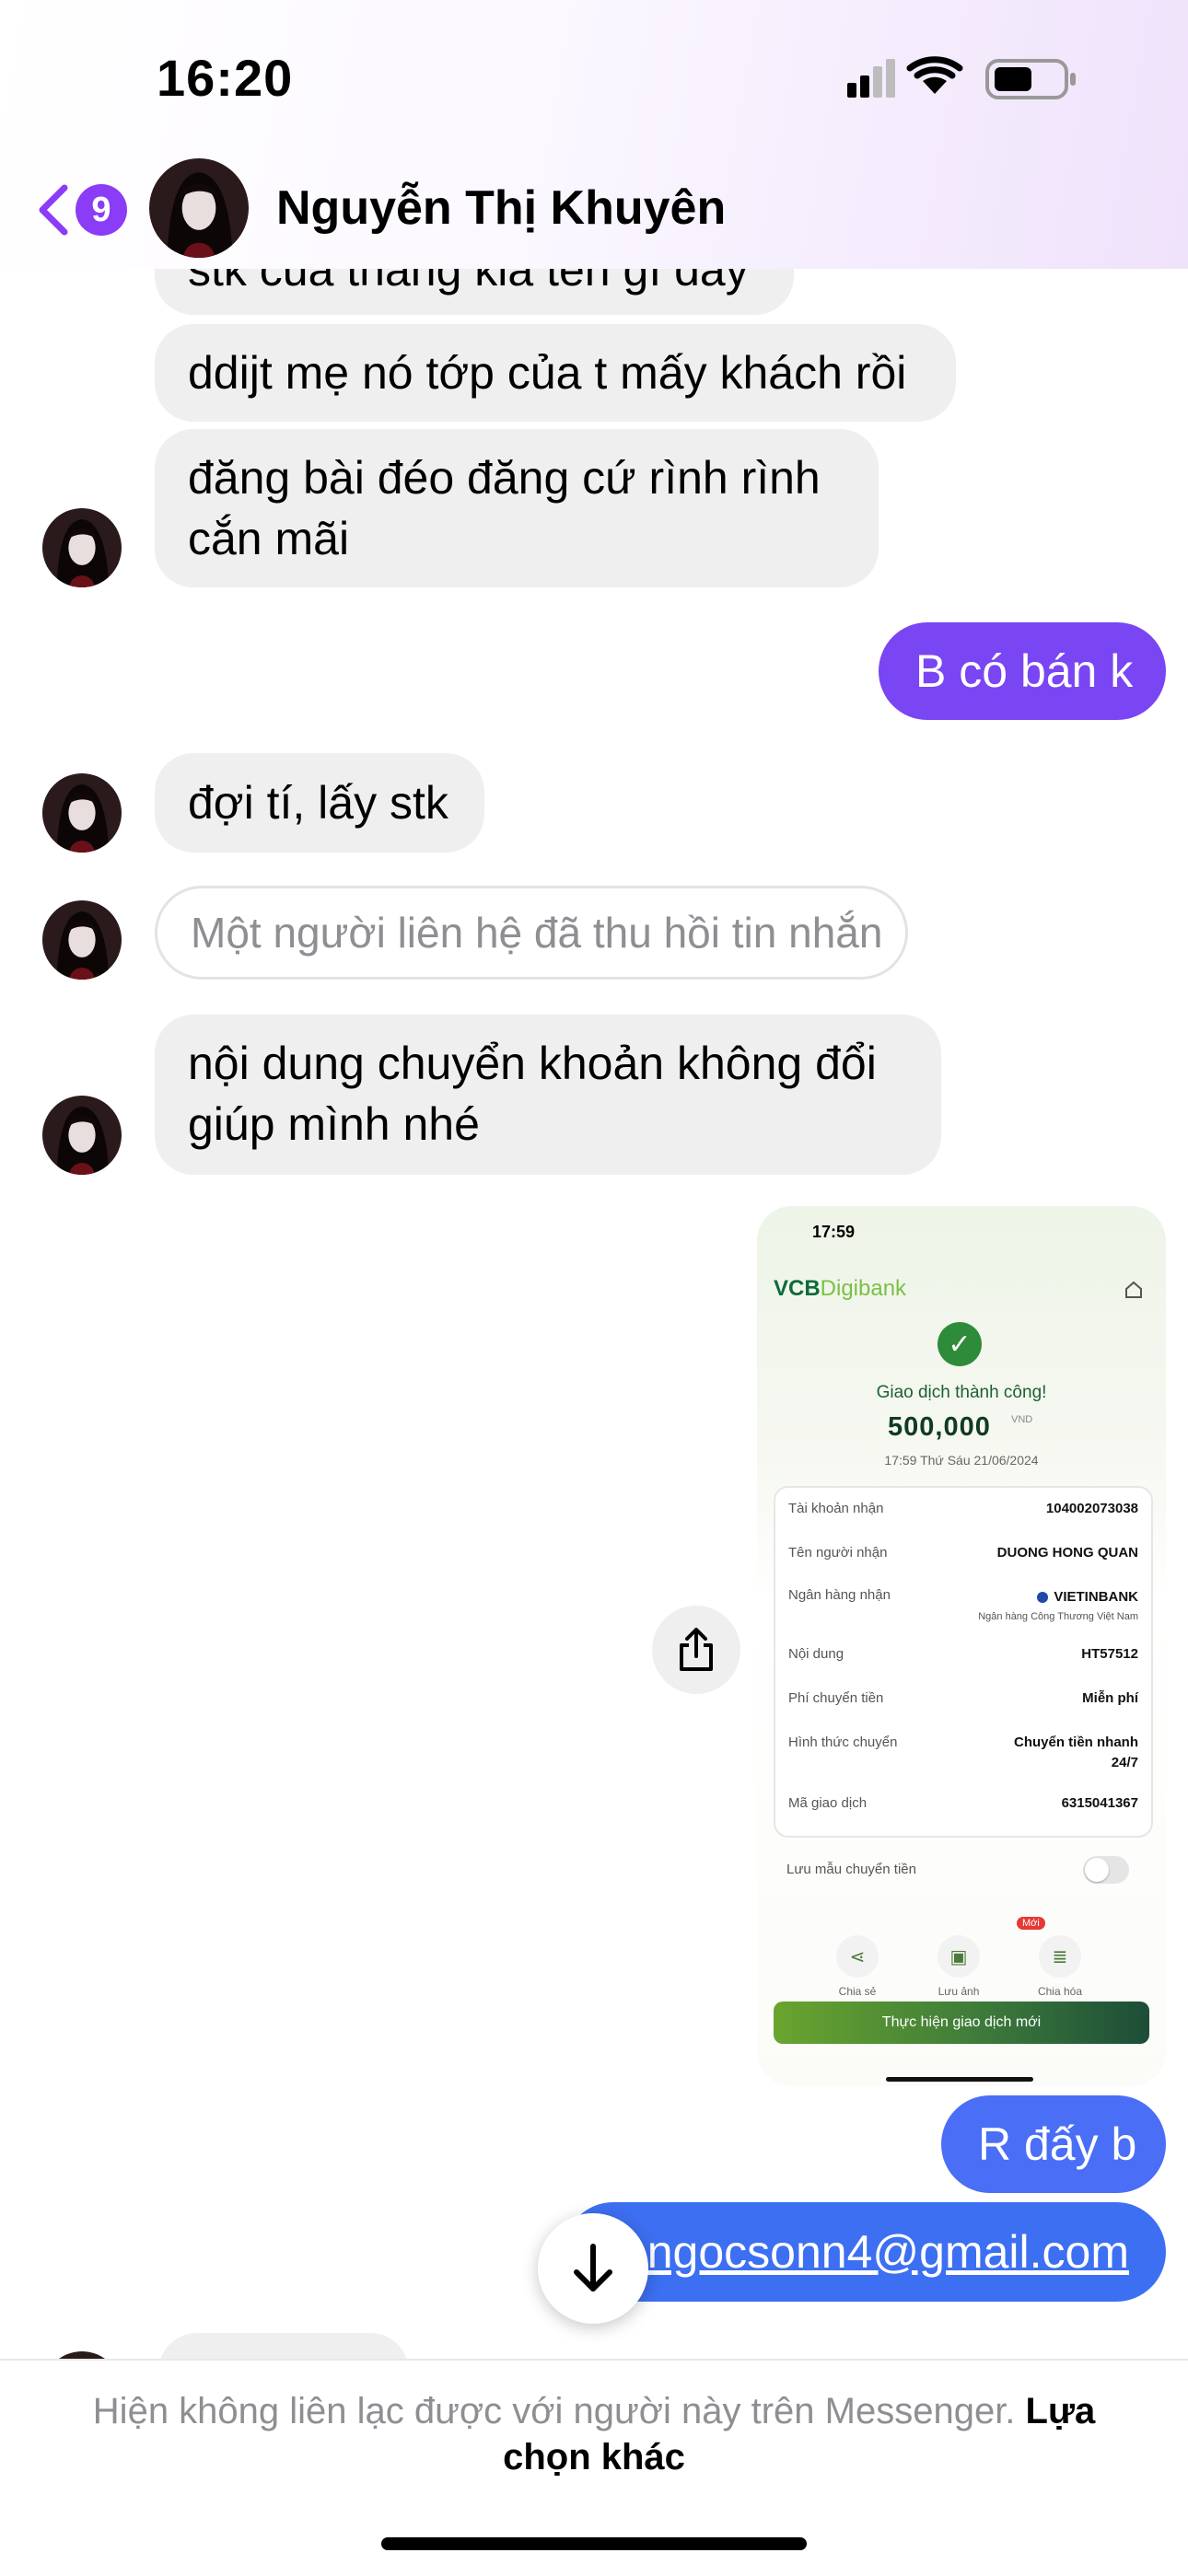 The width and height of the screenshot is (1188, 2576). I want to click on bank-logo-a: VCB, so click(797, 1288).